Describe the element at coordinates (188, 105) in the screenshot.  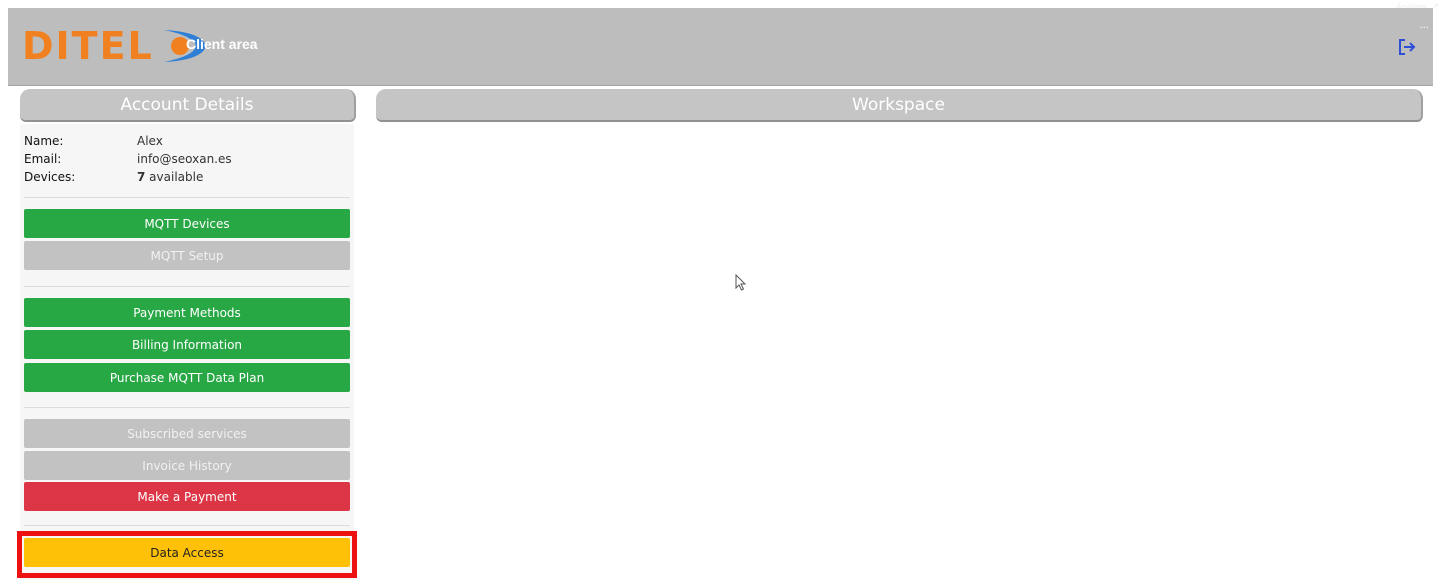
I see `account-details-header: Account Details` at that location.